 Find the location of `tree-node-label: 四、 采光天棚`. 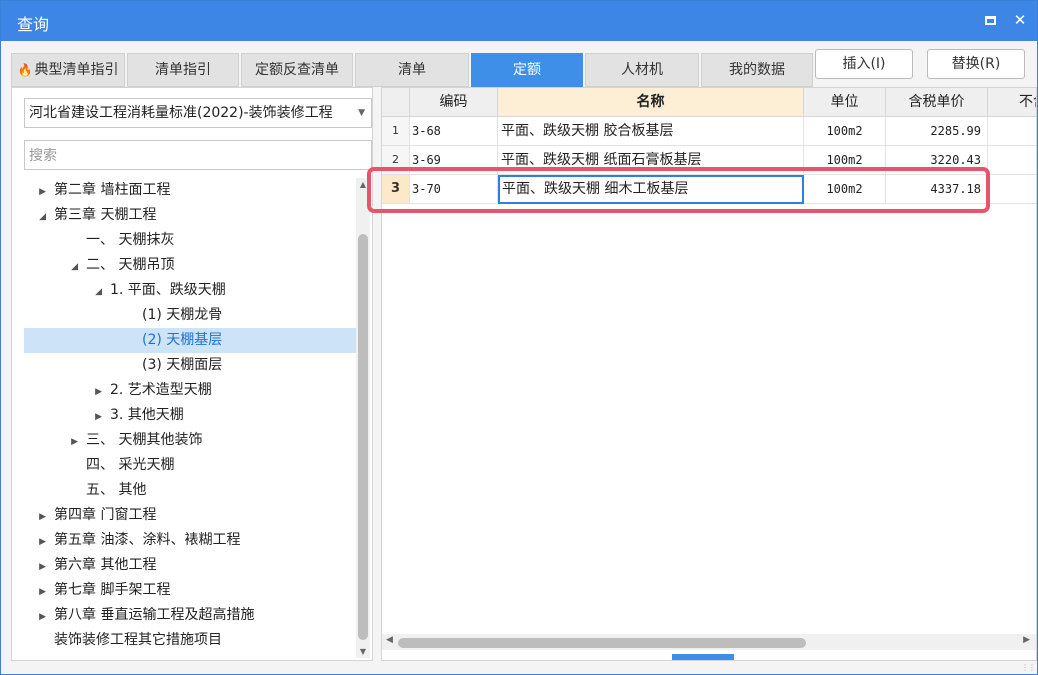

tree-node-label: 四、 采光天棚 is located at coordinates (130, 465).